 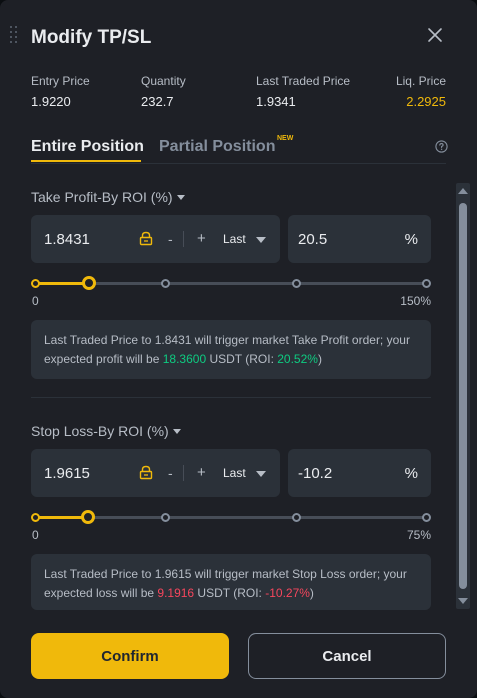 What do you see at coordinates (157, 101) in the screenshot?
I see `stat-value: 232.7` at bounding box center [157, 101].